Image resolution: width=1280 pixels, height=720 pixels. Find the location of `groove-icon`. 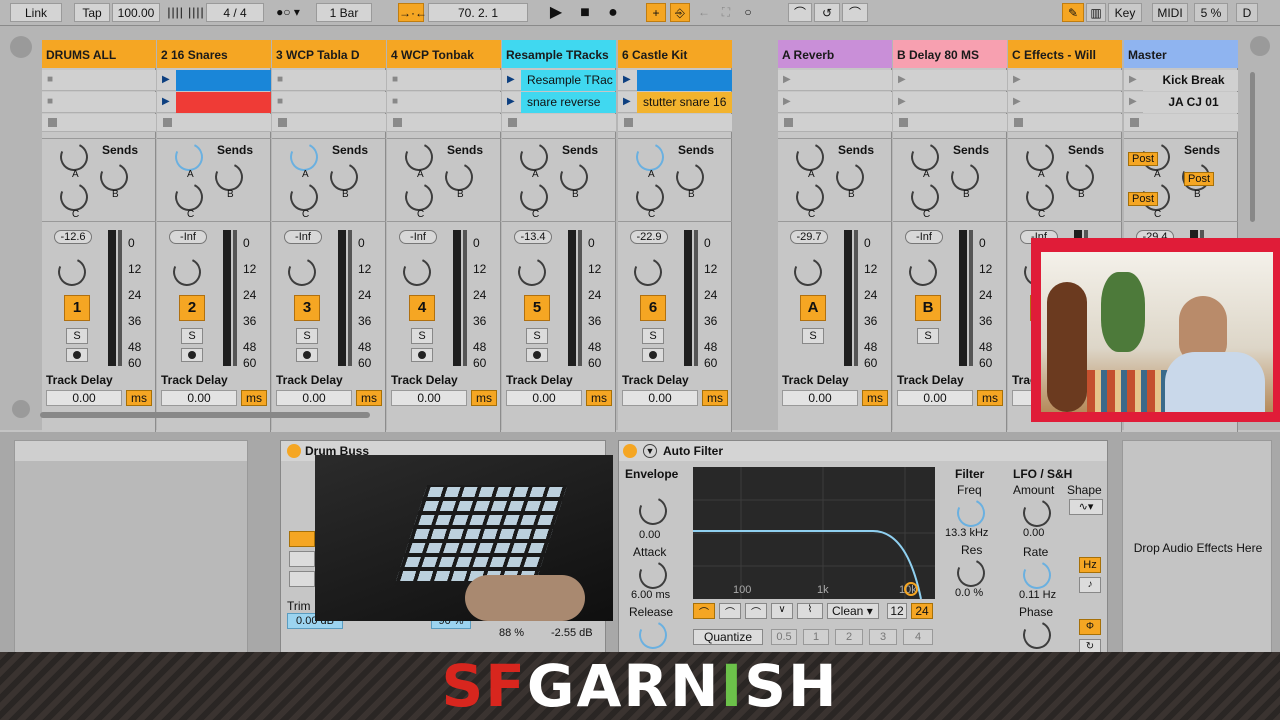

groove-icon is located at coordinates (21, 409).